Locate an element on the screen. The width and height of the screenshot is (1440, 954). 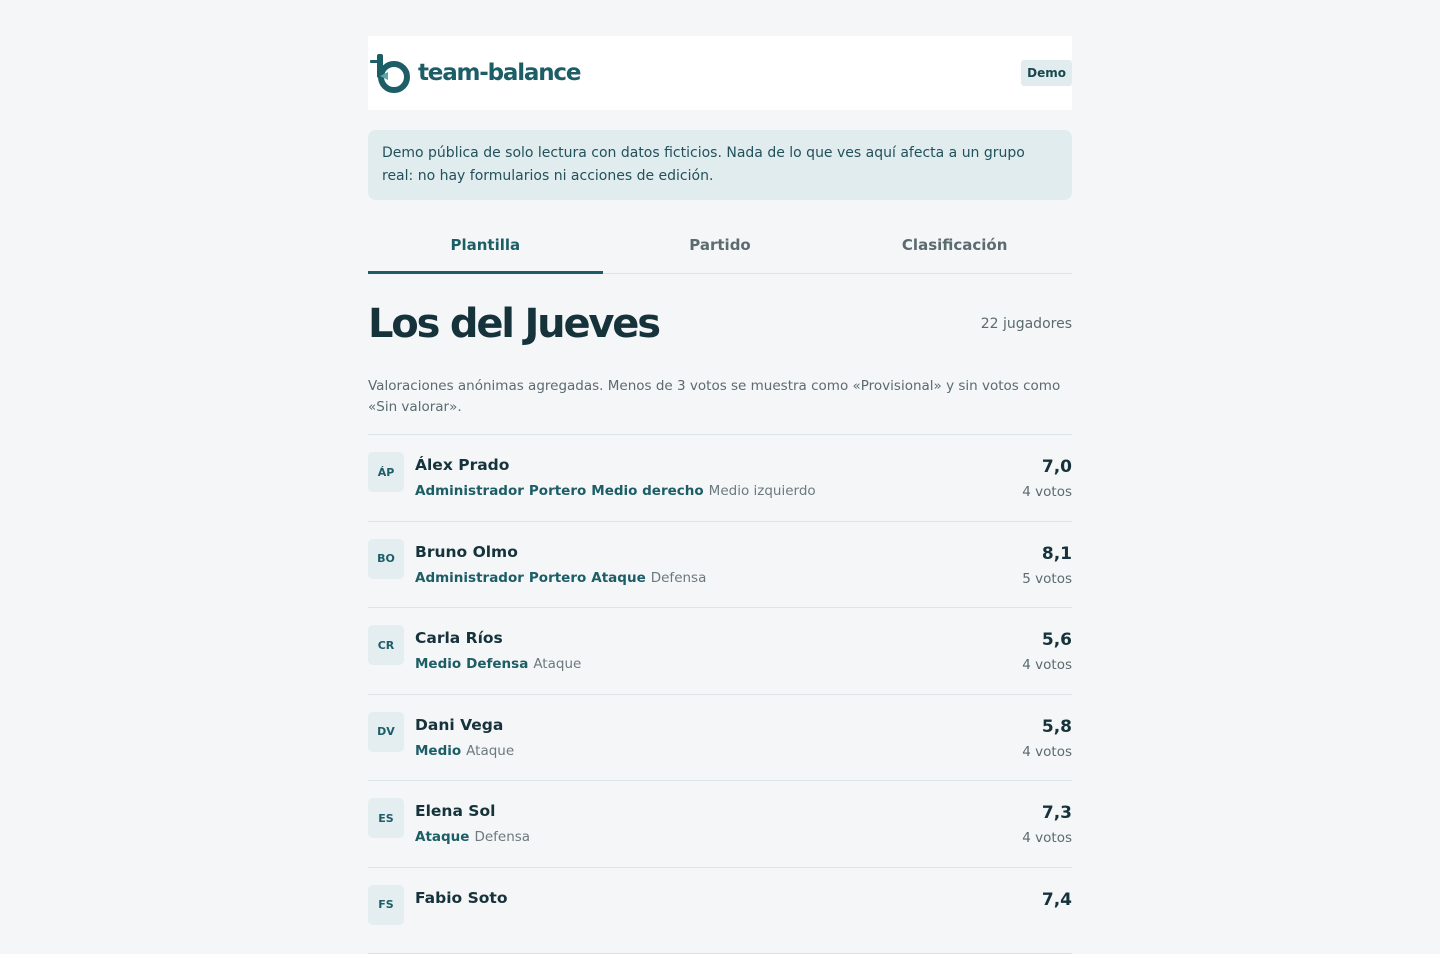
player-tags: Ataque Defensa is located at coordinates (718, 837).